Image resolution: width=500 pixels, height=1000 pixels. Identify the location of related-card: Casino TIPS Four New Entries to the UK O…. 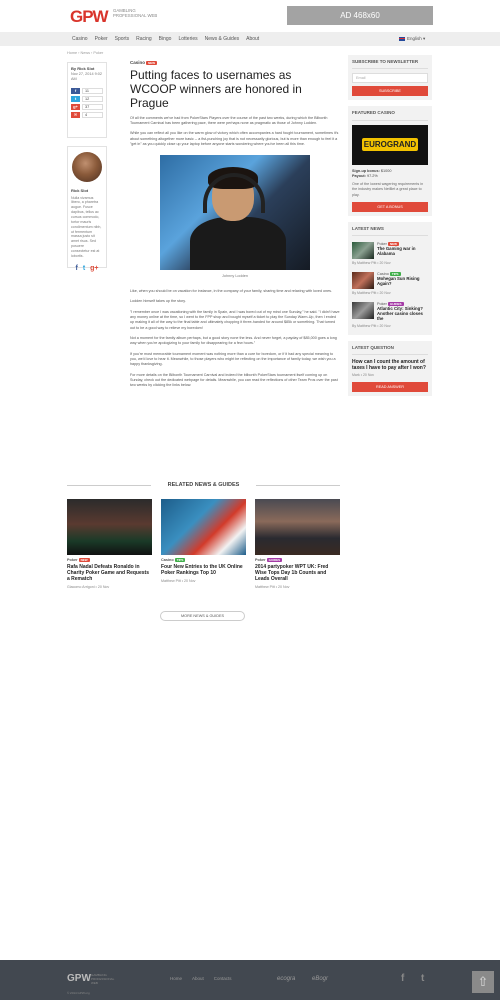
(203, 544).